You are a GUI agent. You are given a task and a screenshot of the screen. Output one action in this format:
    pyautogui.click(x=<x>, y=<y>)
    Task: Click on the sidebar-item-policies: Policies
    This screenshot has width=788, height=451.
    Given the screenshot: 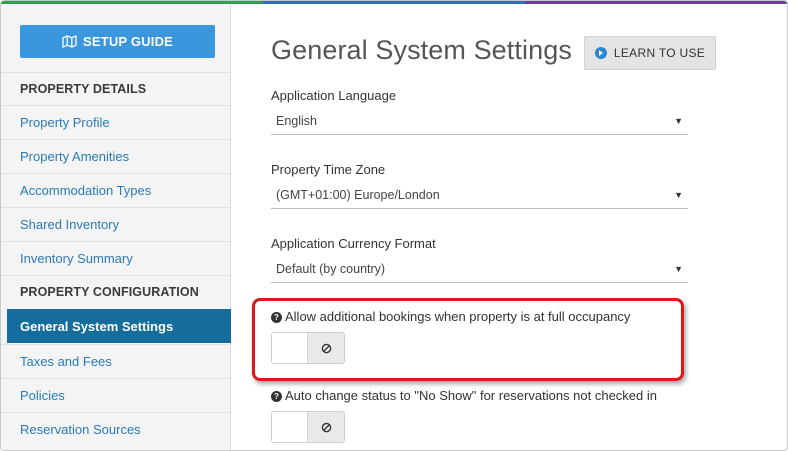 What is the action you would take?
    pyautogui.click(x=116, y=395)
    